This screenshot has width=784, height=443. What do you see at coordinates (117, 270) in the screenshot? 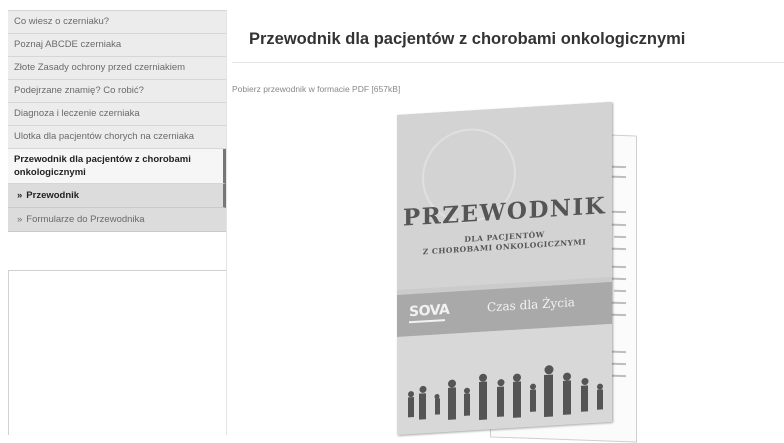
I see `sidebar-bottom-border` at bounding box center [117, 270].